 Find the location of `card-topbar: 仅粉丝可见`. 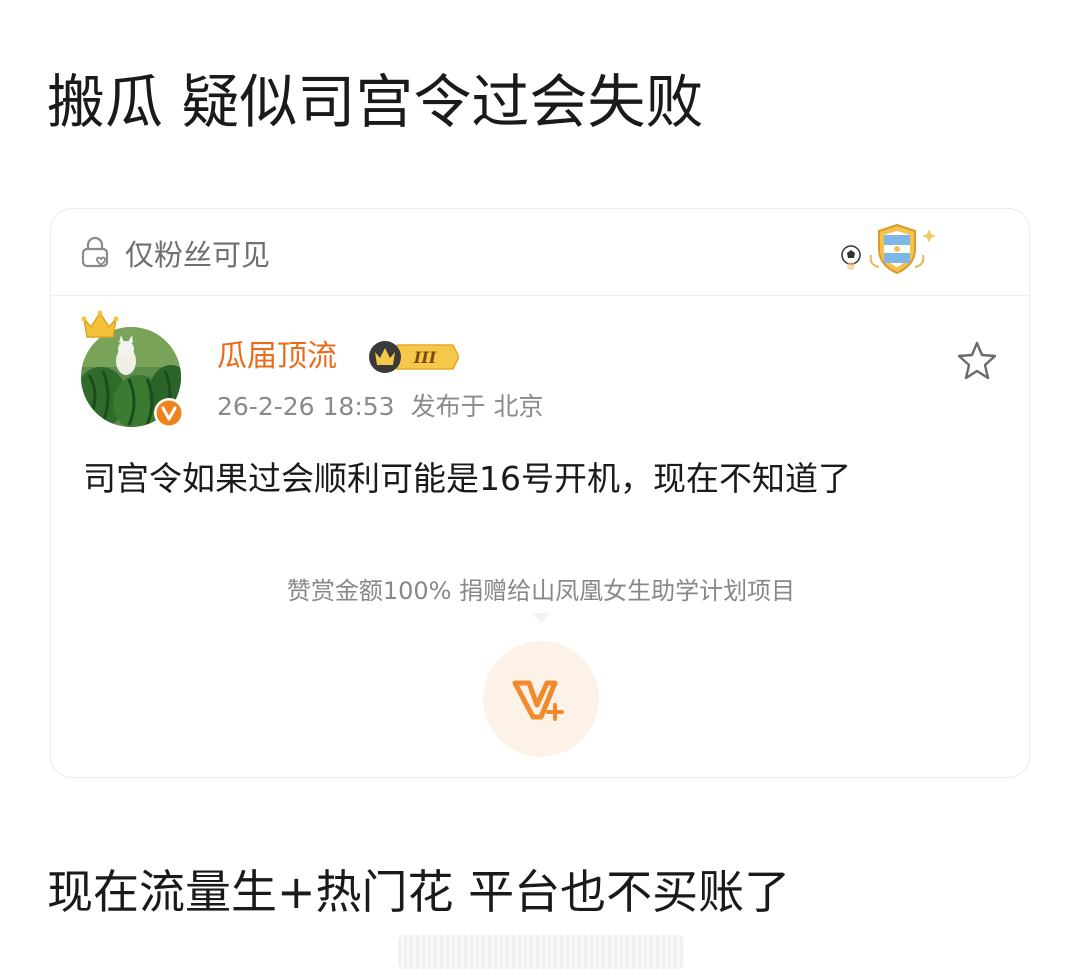

card-topbar: 仅粉丝可见 is located at coordinates (540, 252).